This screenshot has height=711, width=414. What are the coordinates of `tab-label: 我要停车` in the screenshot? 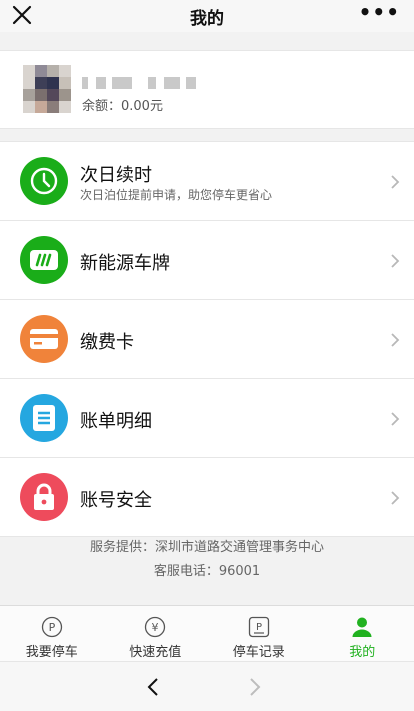 It's located at (51, 652).